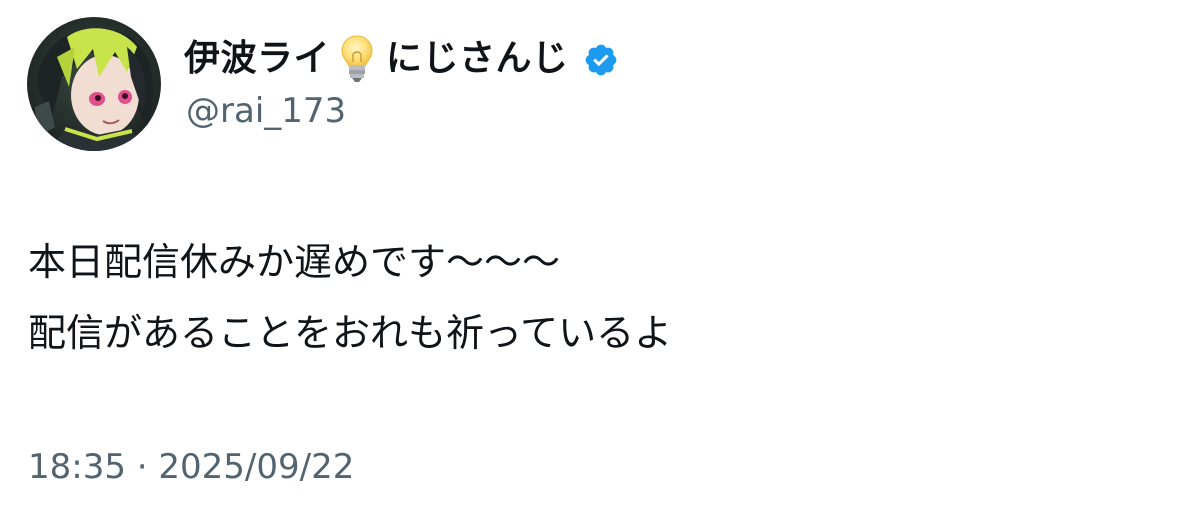 This screenshot has width=1179, height=507. Describe the element at coordinates (357, 59) in the screenshot. I see `lightbulb-icon` at that location.